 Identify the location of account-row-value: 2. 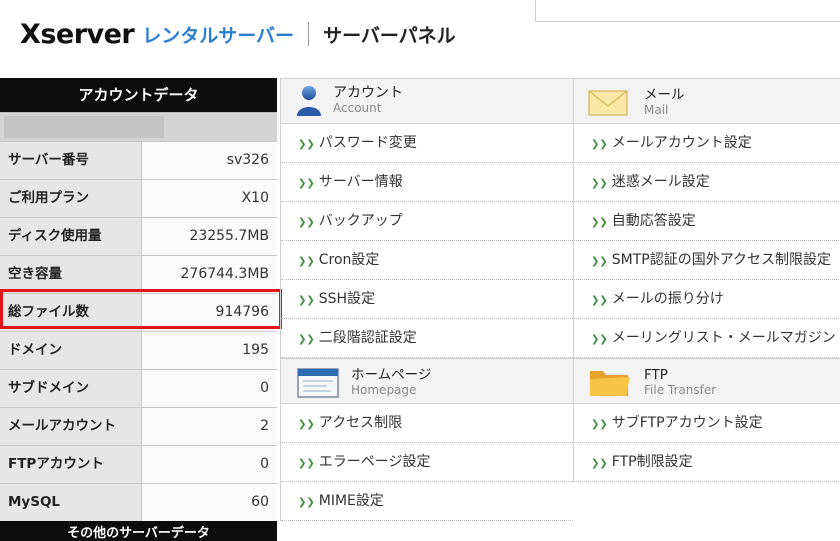
(209, 426).